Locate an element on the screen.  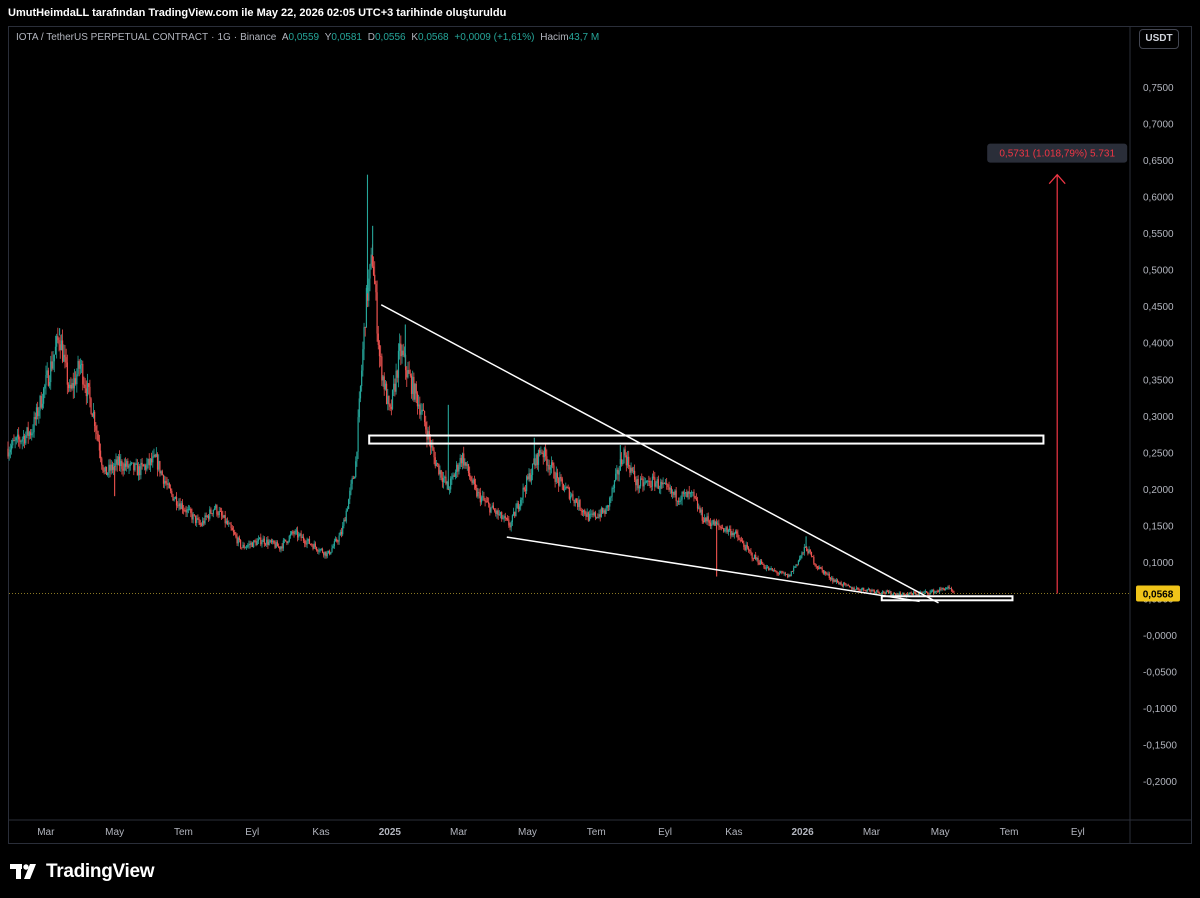
currency-button: USDT is located at coordinates (1159, 39).